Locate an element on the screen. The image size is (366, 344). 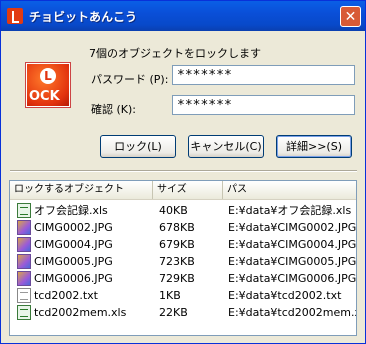
title-bar: チョビットあんこう ✕ is located at coordinates (183, 16).